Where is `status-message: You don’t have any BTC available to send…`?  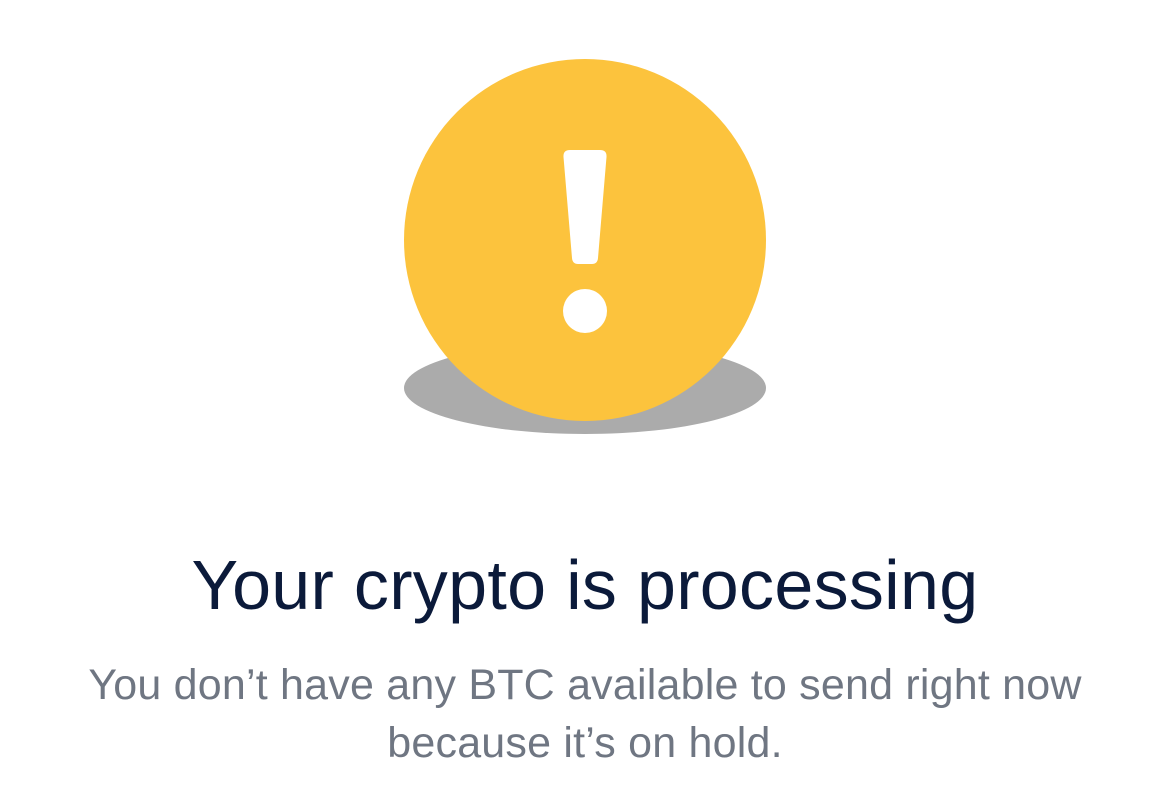 status-message: You don’t have any BTC available to send… is located at coordinates (585, 714).